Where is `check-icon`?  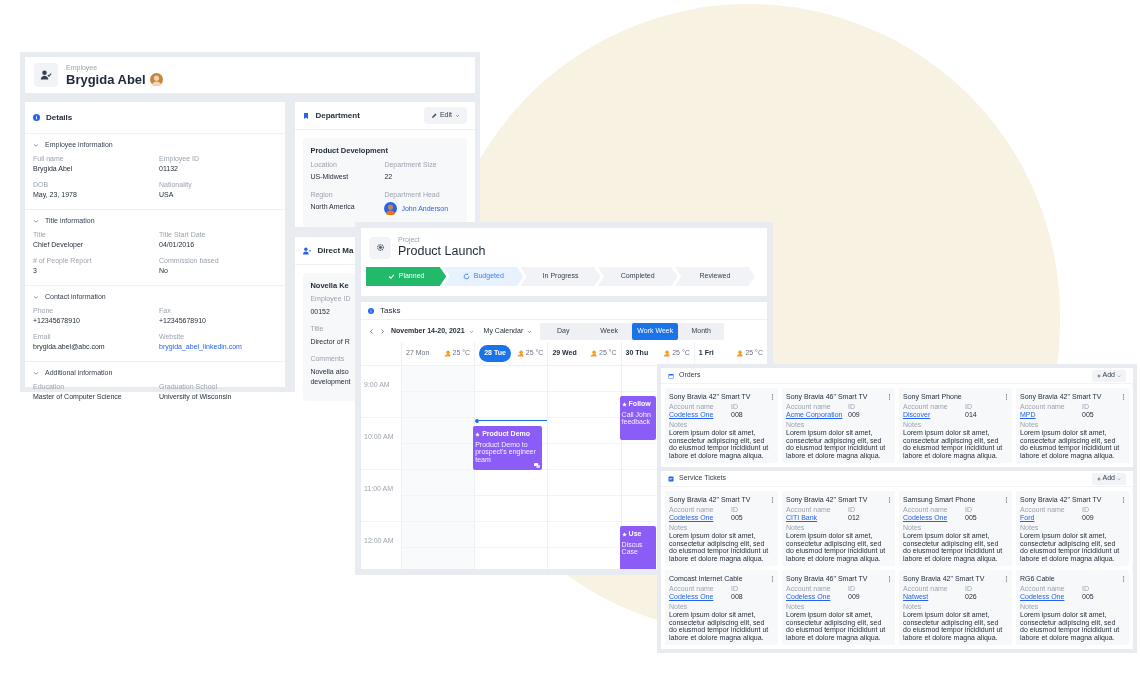
check-icon is located at coordinates (391, 276).